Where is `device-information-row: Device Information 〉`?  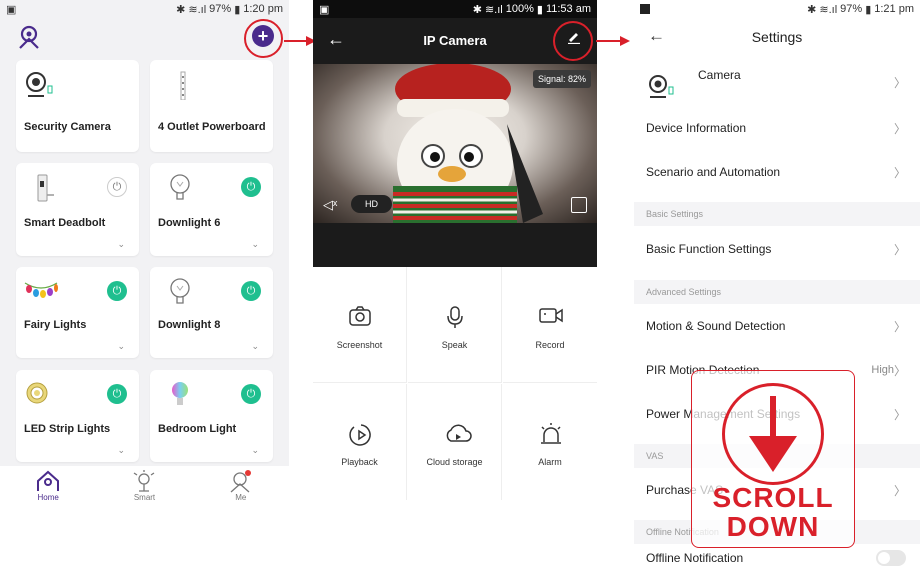
device-information-row: Device Information 〉 is located at coordinates (777, 128).